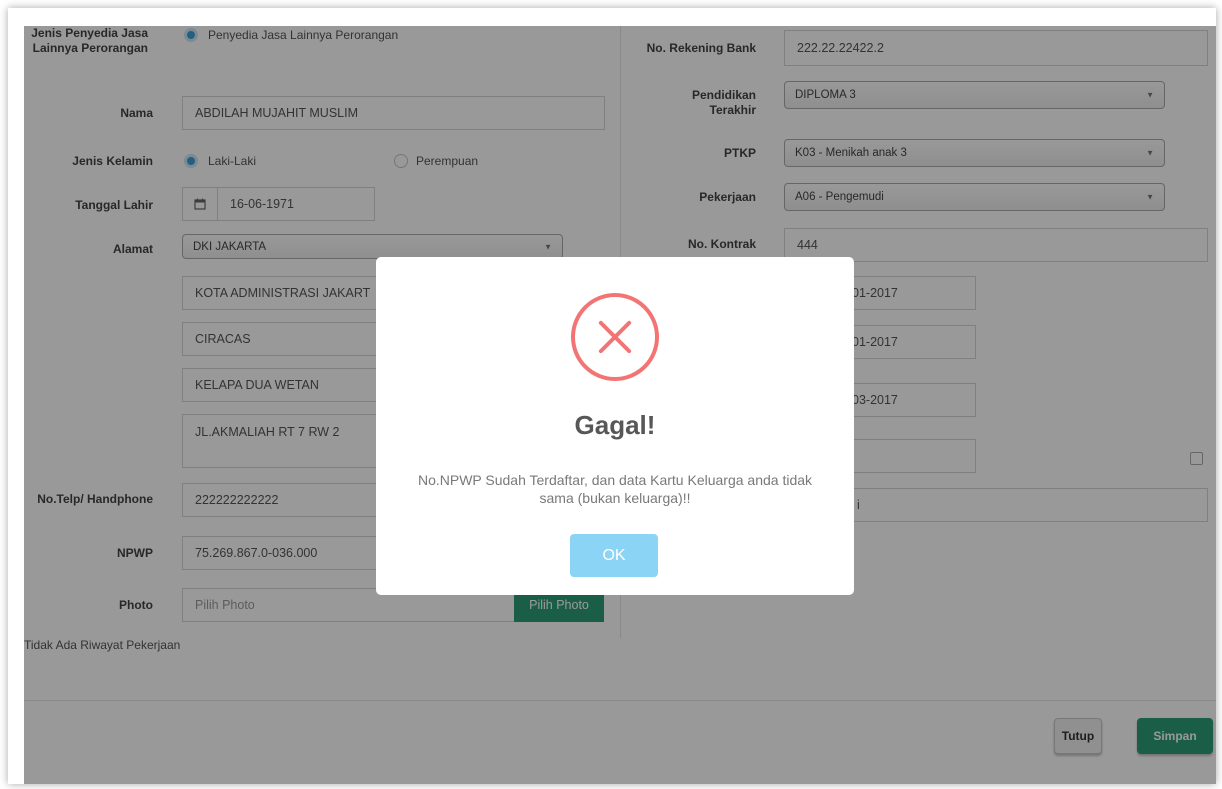  What do you see at coordinates (615, 337) in the screenshot?
I see `error-x-icon` at bounding box center [615, 337].